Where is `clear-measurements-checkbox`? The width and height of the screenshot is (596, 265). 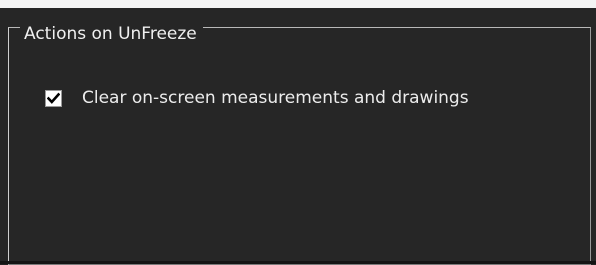
clear-measurements-checkbox is located at coordinates (53, 98).